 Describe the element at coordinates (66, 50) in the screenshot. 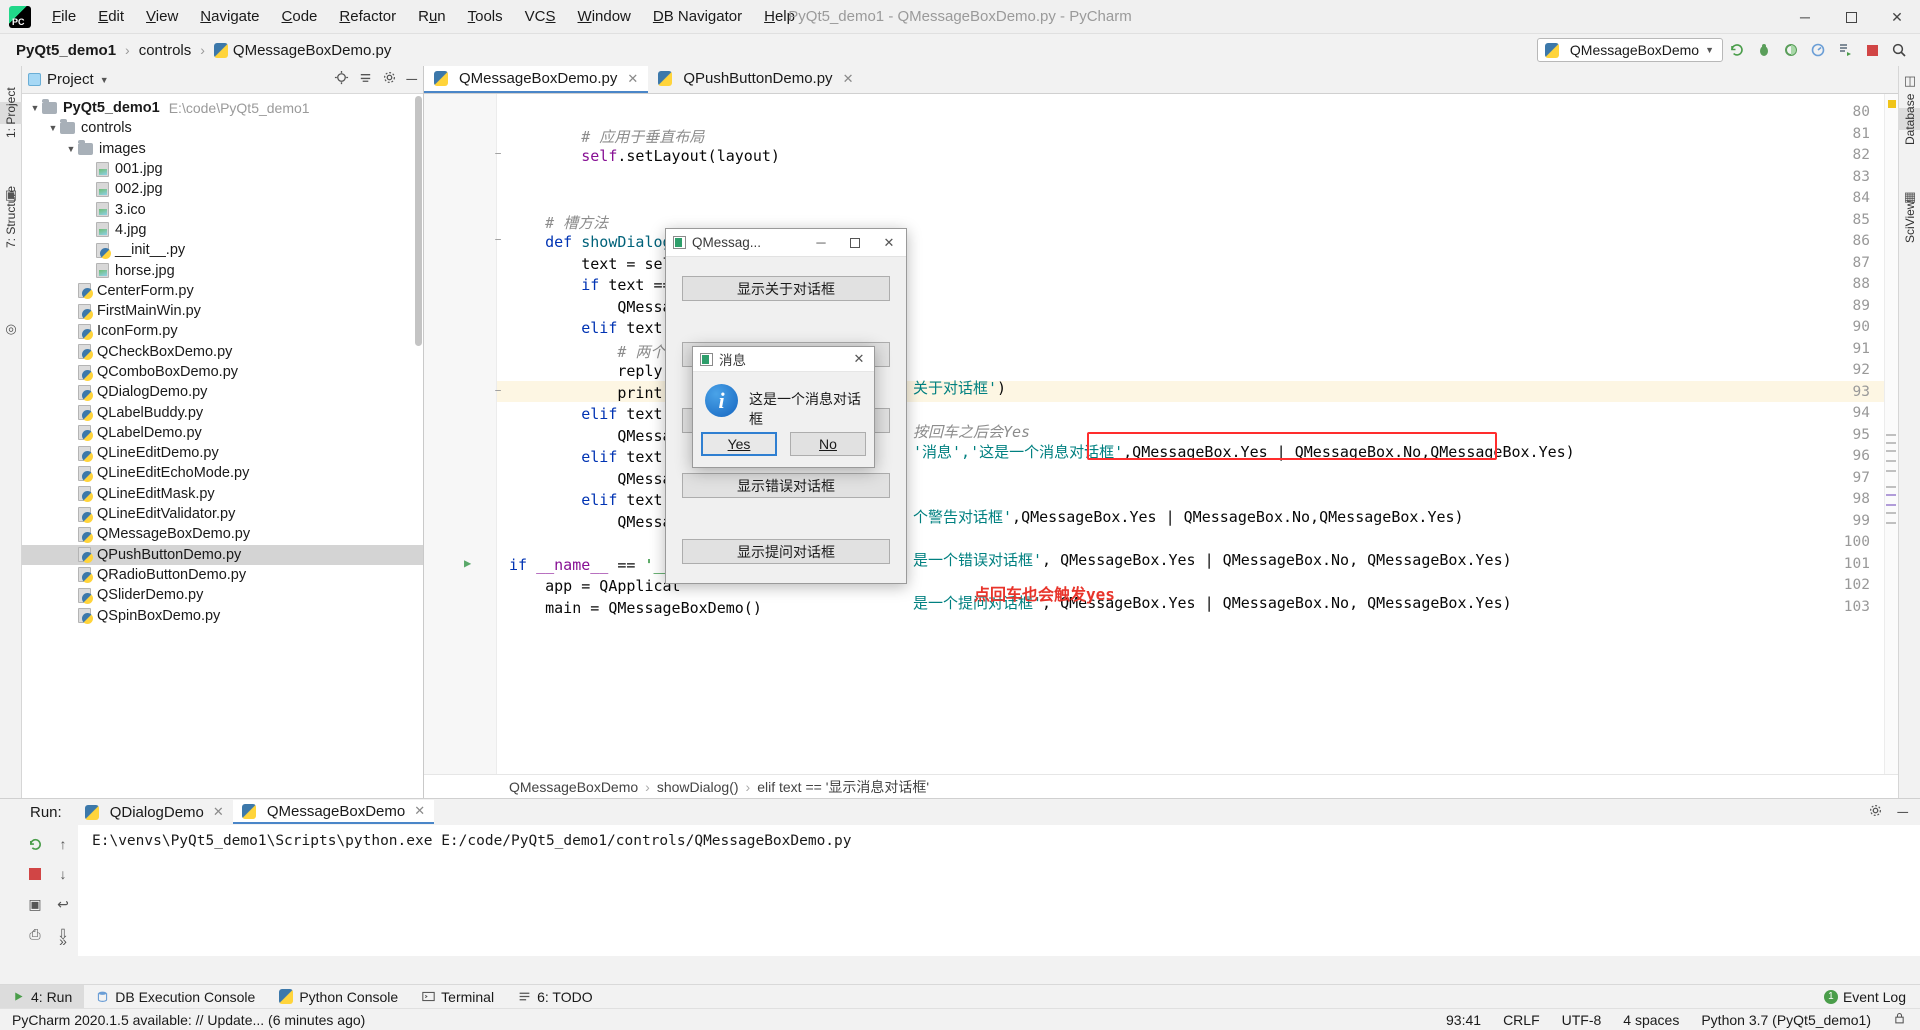

I see `breadcrumb-project: PyQt5_demo1` at that location.